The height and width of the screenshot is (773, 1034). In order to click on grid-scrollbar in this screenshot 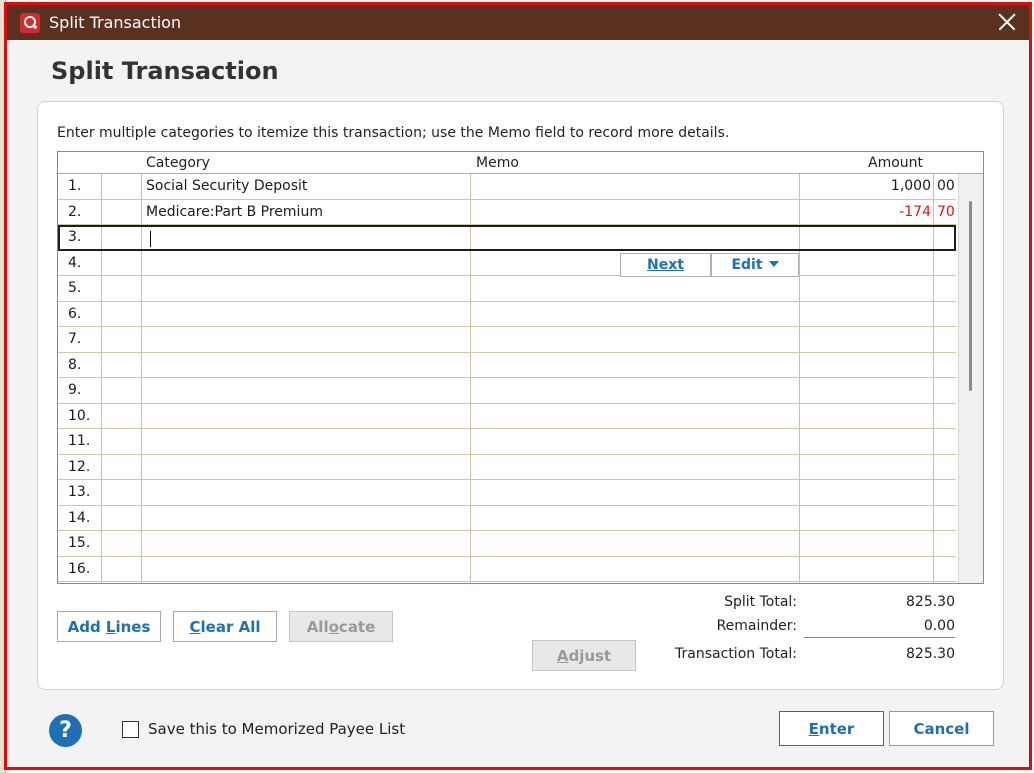, I will do `click(970, 378)`.